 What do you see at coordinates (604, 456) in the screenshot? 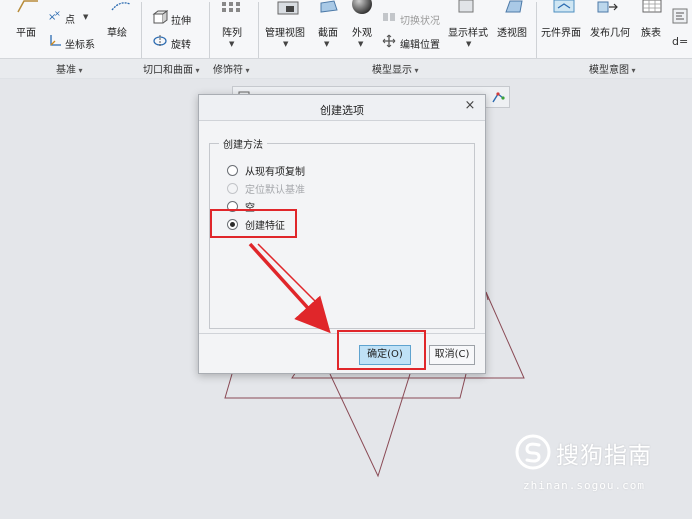
I see `watermark-brand: 搜狗指南` at bounding box center [604, 456].